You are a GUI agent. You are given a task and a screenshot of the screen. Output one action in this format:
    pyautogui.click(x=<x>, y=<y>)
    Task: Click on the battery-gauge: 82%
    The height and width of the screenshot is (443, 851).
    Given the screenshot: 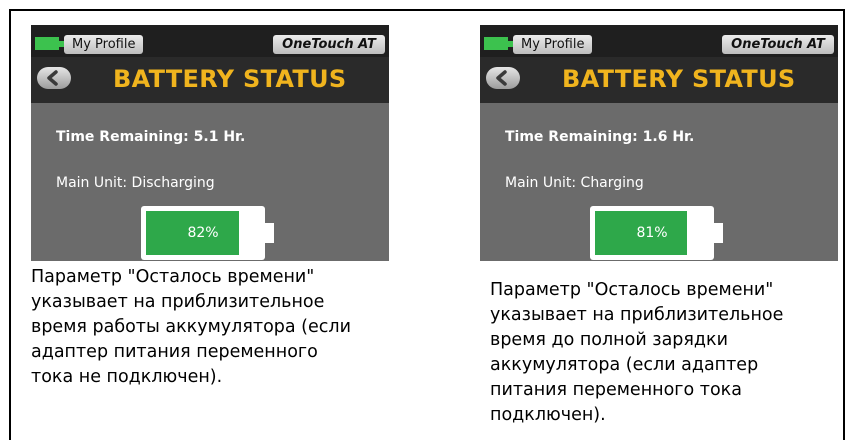 What is the action you would take?
    pyautogui.click(x=203, y=233)
    